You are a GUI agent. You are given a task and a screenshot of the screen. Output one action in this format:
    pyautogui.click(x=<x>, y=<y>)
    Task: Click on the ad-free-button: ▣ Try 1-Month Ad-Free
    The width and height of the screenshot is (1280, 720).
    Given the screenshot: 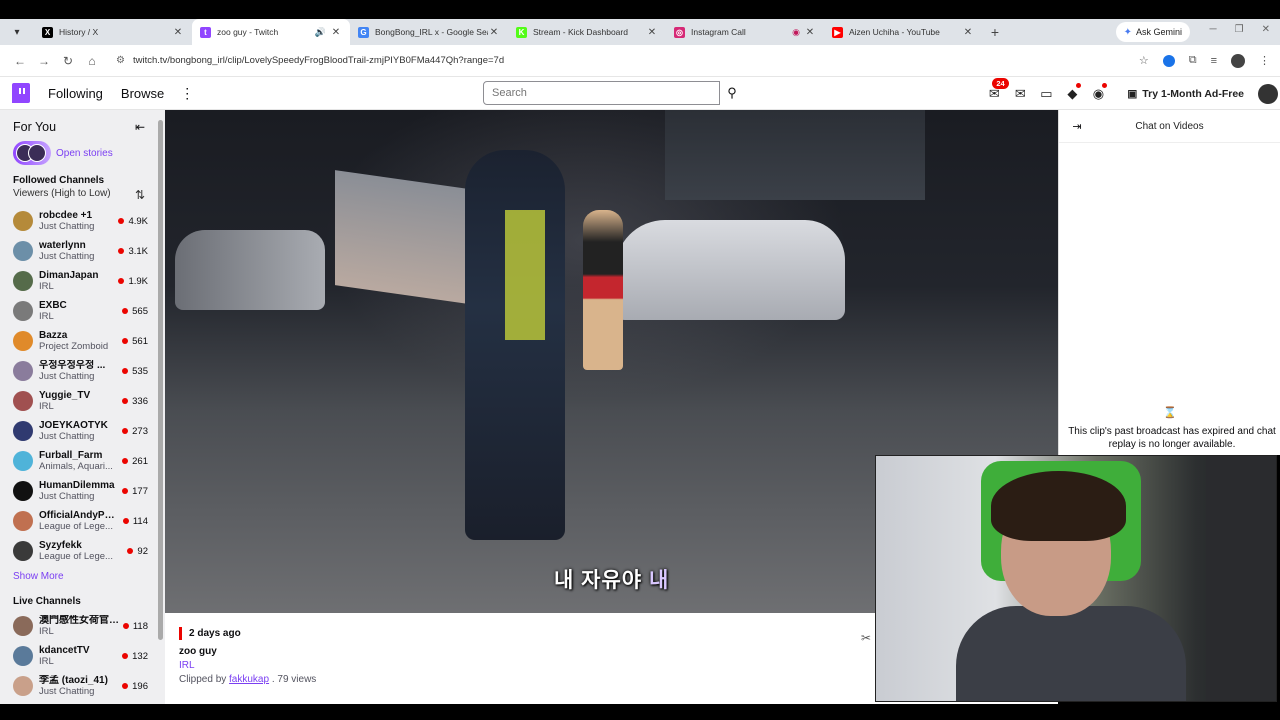 What is the action you would take?
    pyautogui.click(x=1185, y=94)
    